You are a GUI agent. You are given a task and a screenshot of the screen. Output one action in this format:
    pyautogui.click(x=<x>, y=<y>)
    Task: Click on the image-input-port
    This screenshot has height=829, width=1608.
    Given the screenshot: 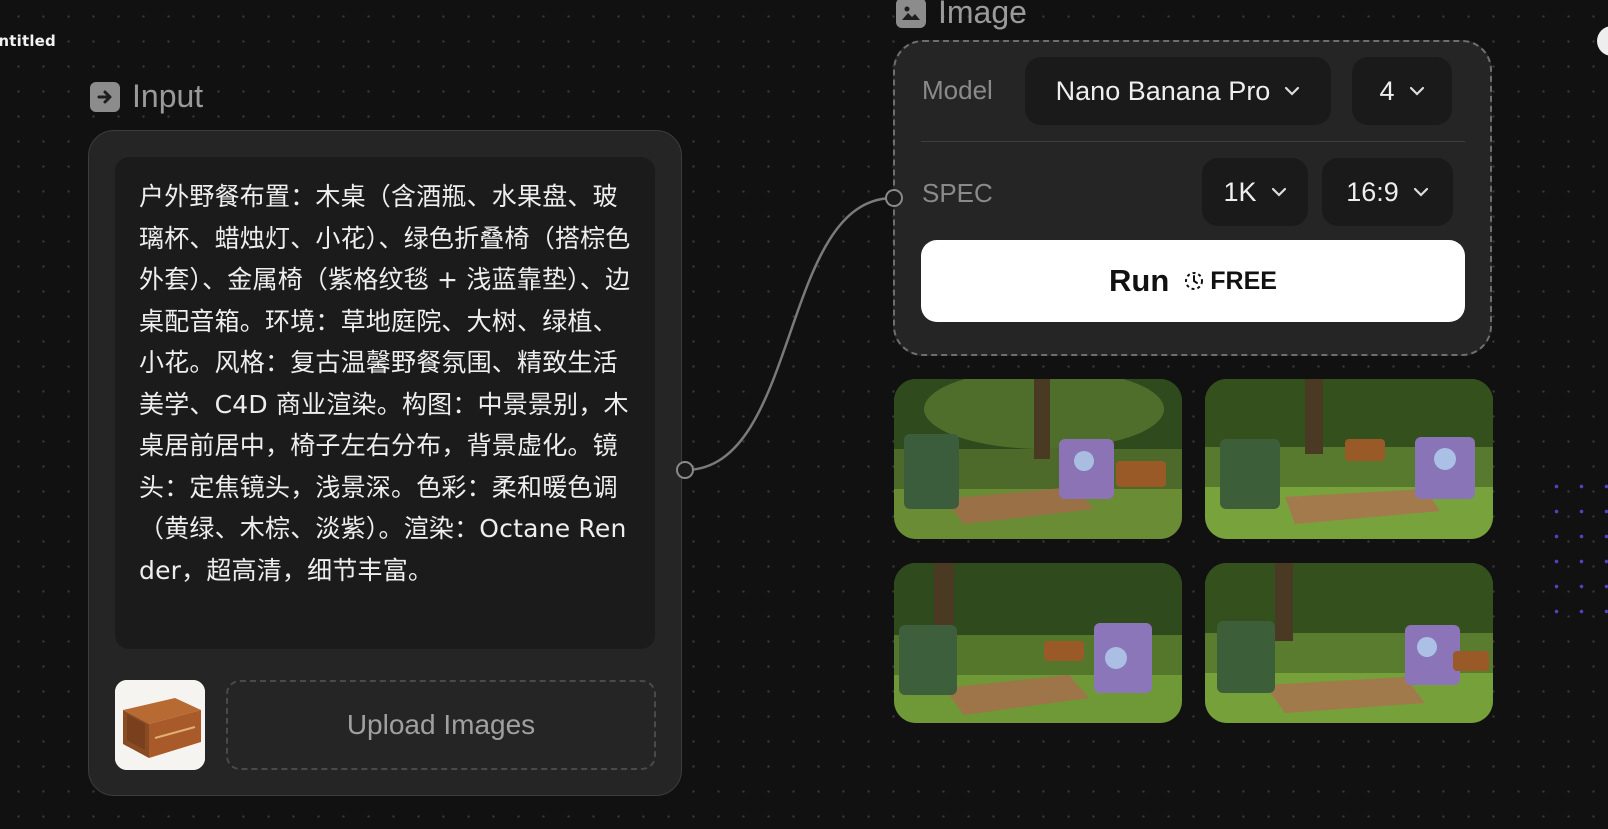 What is the action you would take?
    pyautogui.click(x=894, y=198)
    